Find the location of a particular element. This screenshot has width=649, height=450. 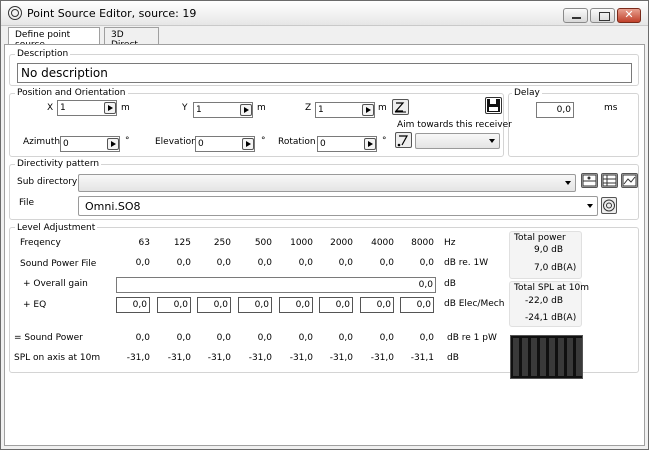

overall-gain-label: + Overall gain is located at coordinates (55, 284).